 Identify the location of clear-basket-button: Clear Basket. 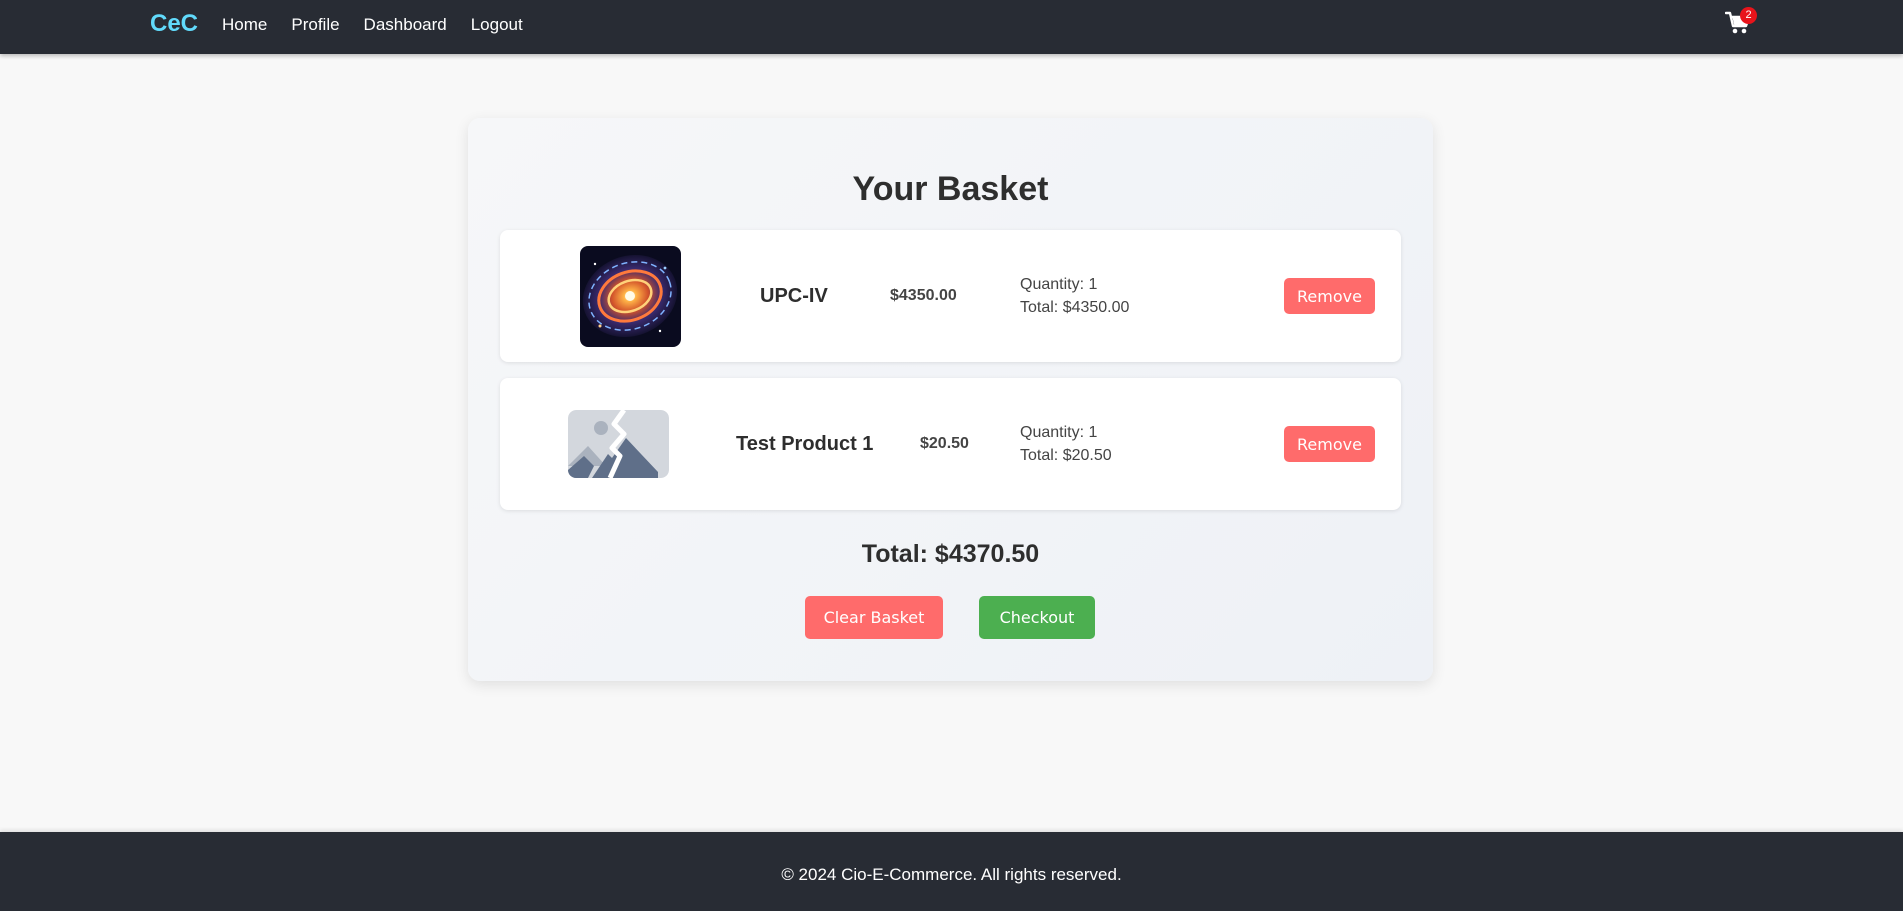
(874, 617).